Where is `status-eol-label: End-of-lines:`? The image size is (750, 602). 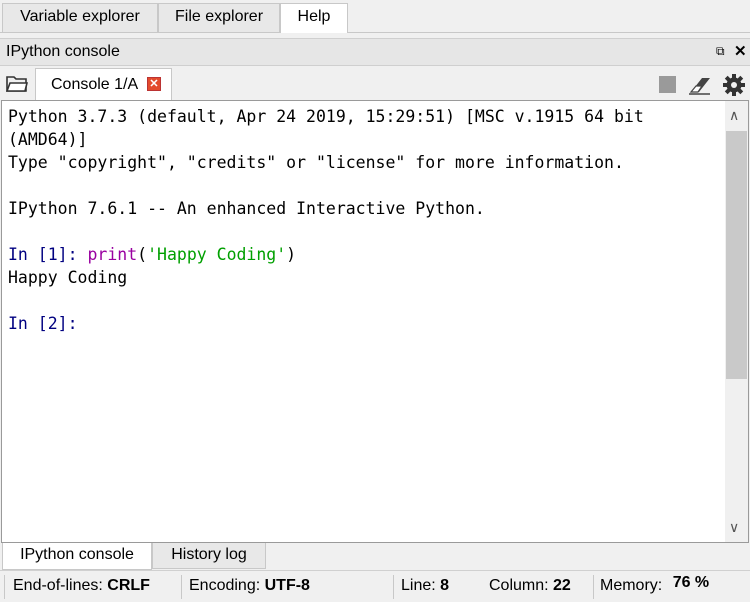 status-eol-label: End-of-lines: is located at coordinates (58, 585).